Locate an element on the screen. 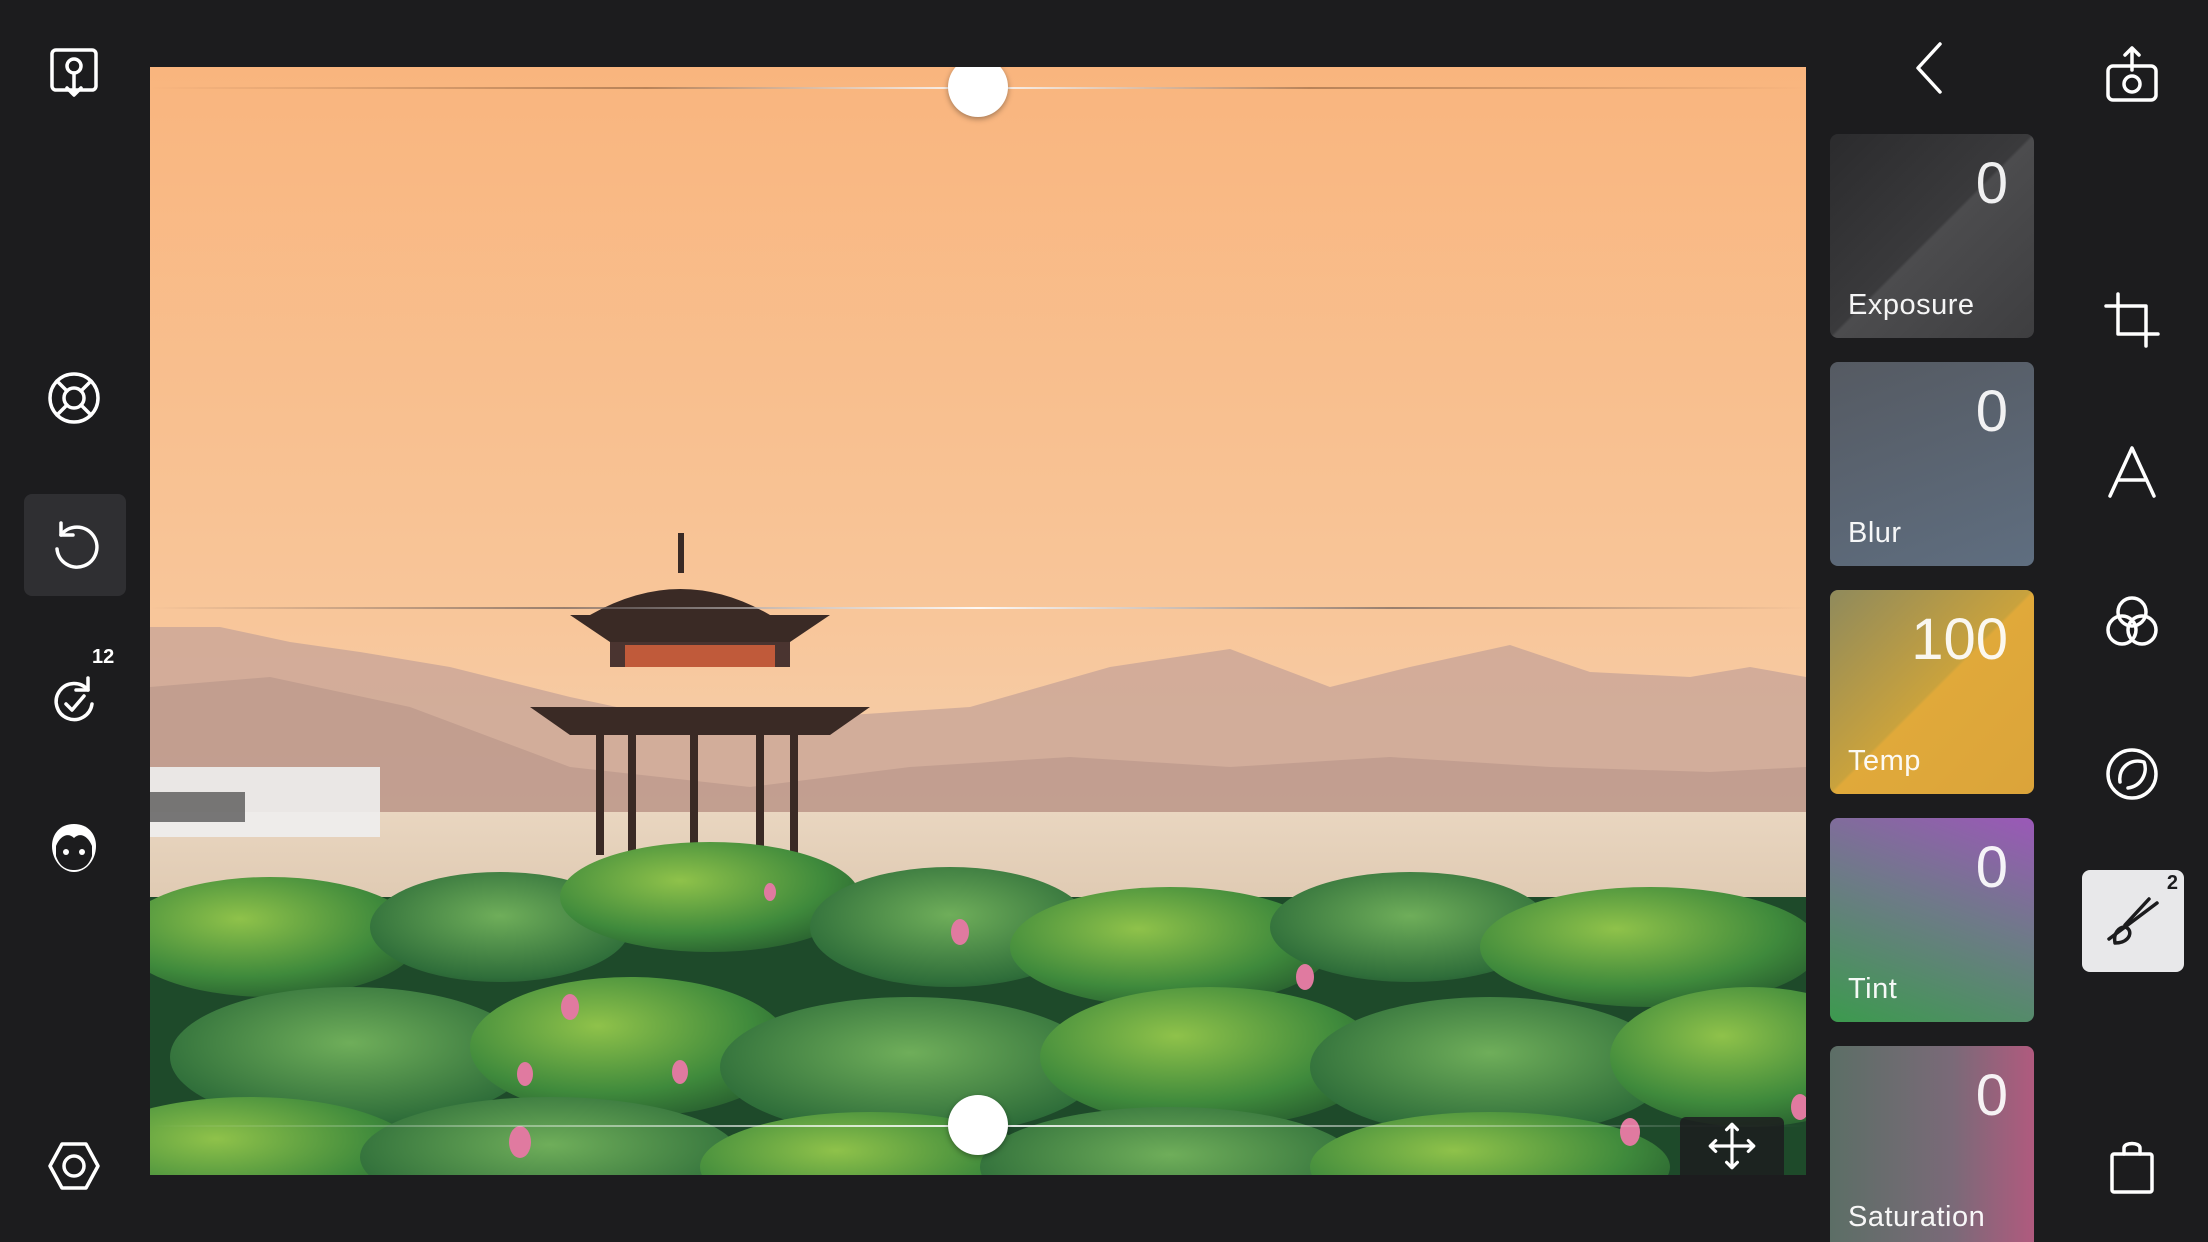  adjustment-card-temp: 100 Temp is located at coordinates (1932, 692).